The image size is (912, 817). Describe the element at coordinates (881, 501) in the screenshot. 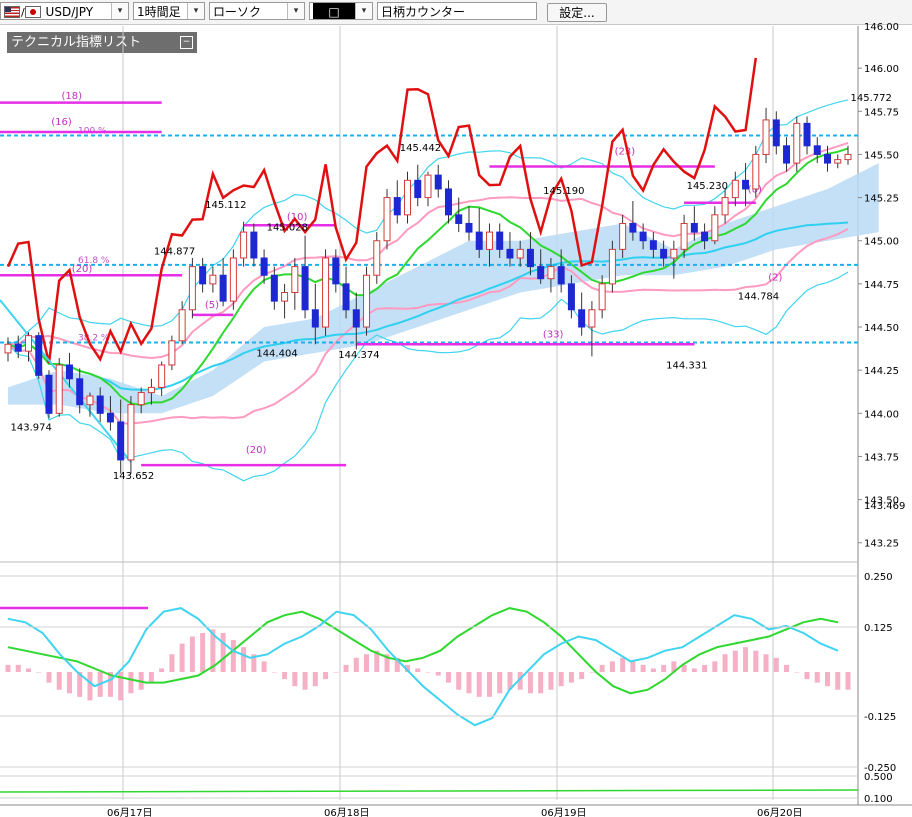

I see `y-tick-label: 143.50` at that location.